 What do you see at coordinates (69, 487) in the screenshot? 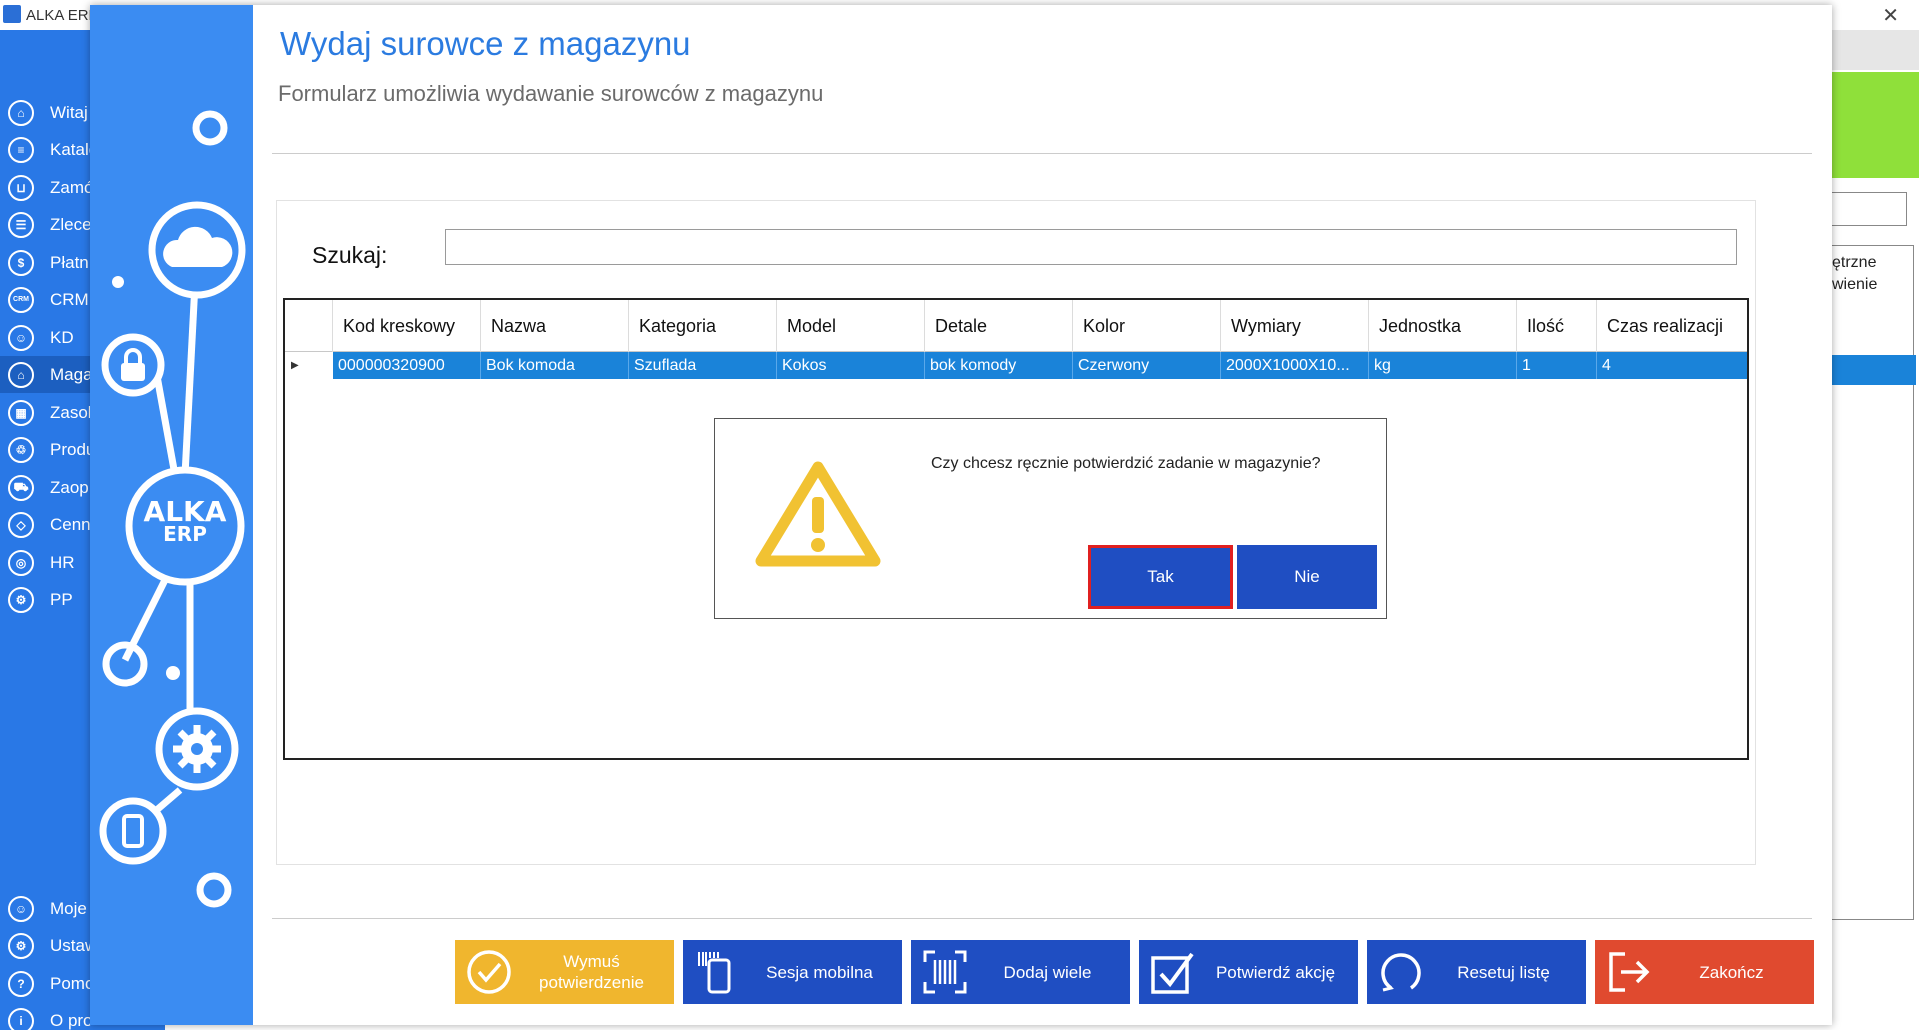
I see `sidebar-item-label: Zaop` at bounding box center [69, 487].